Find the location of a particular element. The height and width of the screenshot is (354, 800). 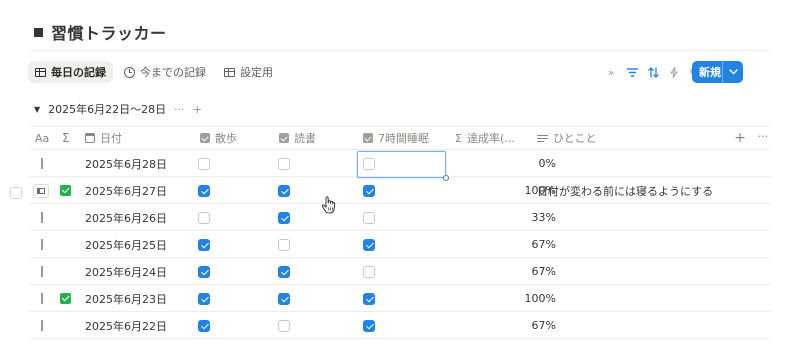

filter-icon is located at coordinates (632, 72).